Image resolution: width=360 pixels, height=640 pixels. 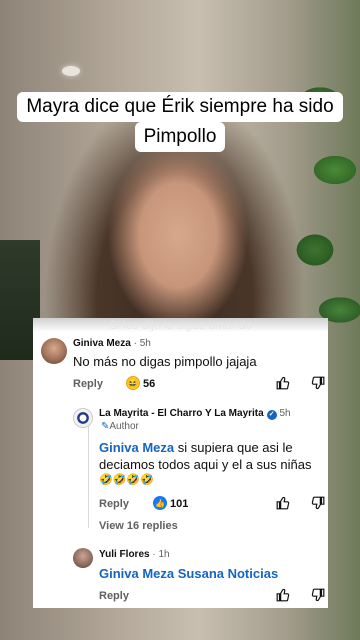 What do you see at coordinates (165, 361) in the screenshot?
I see `comment-text: No más no digas pimpollo jajaja` at bounding box center [165, 361].